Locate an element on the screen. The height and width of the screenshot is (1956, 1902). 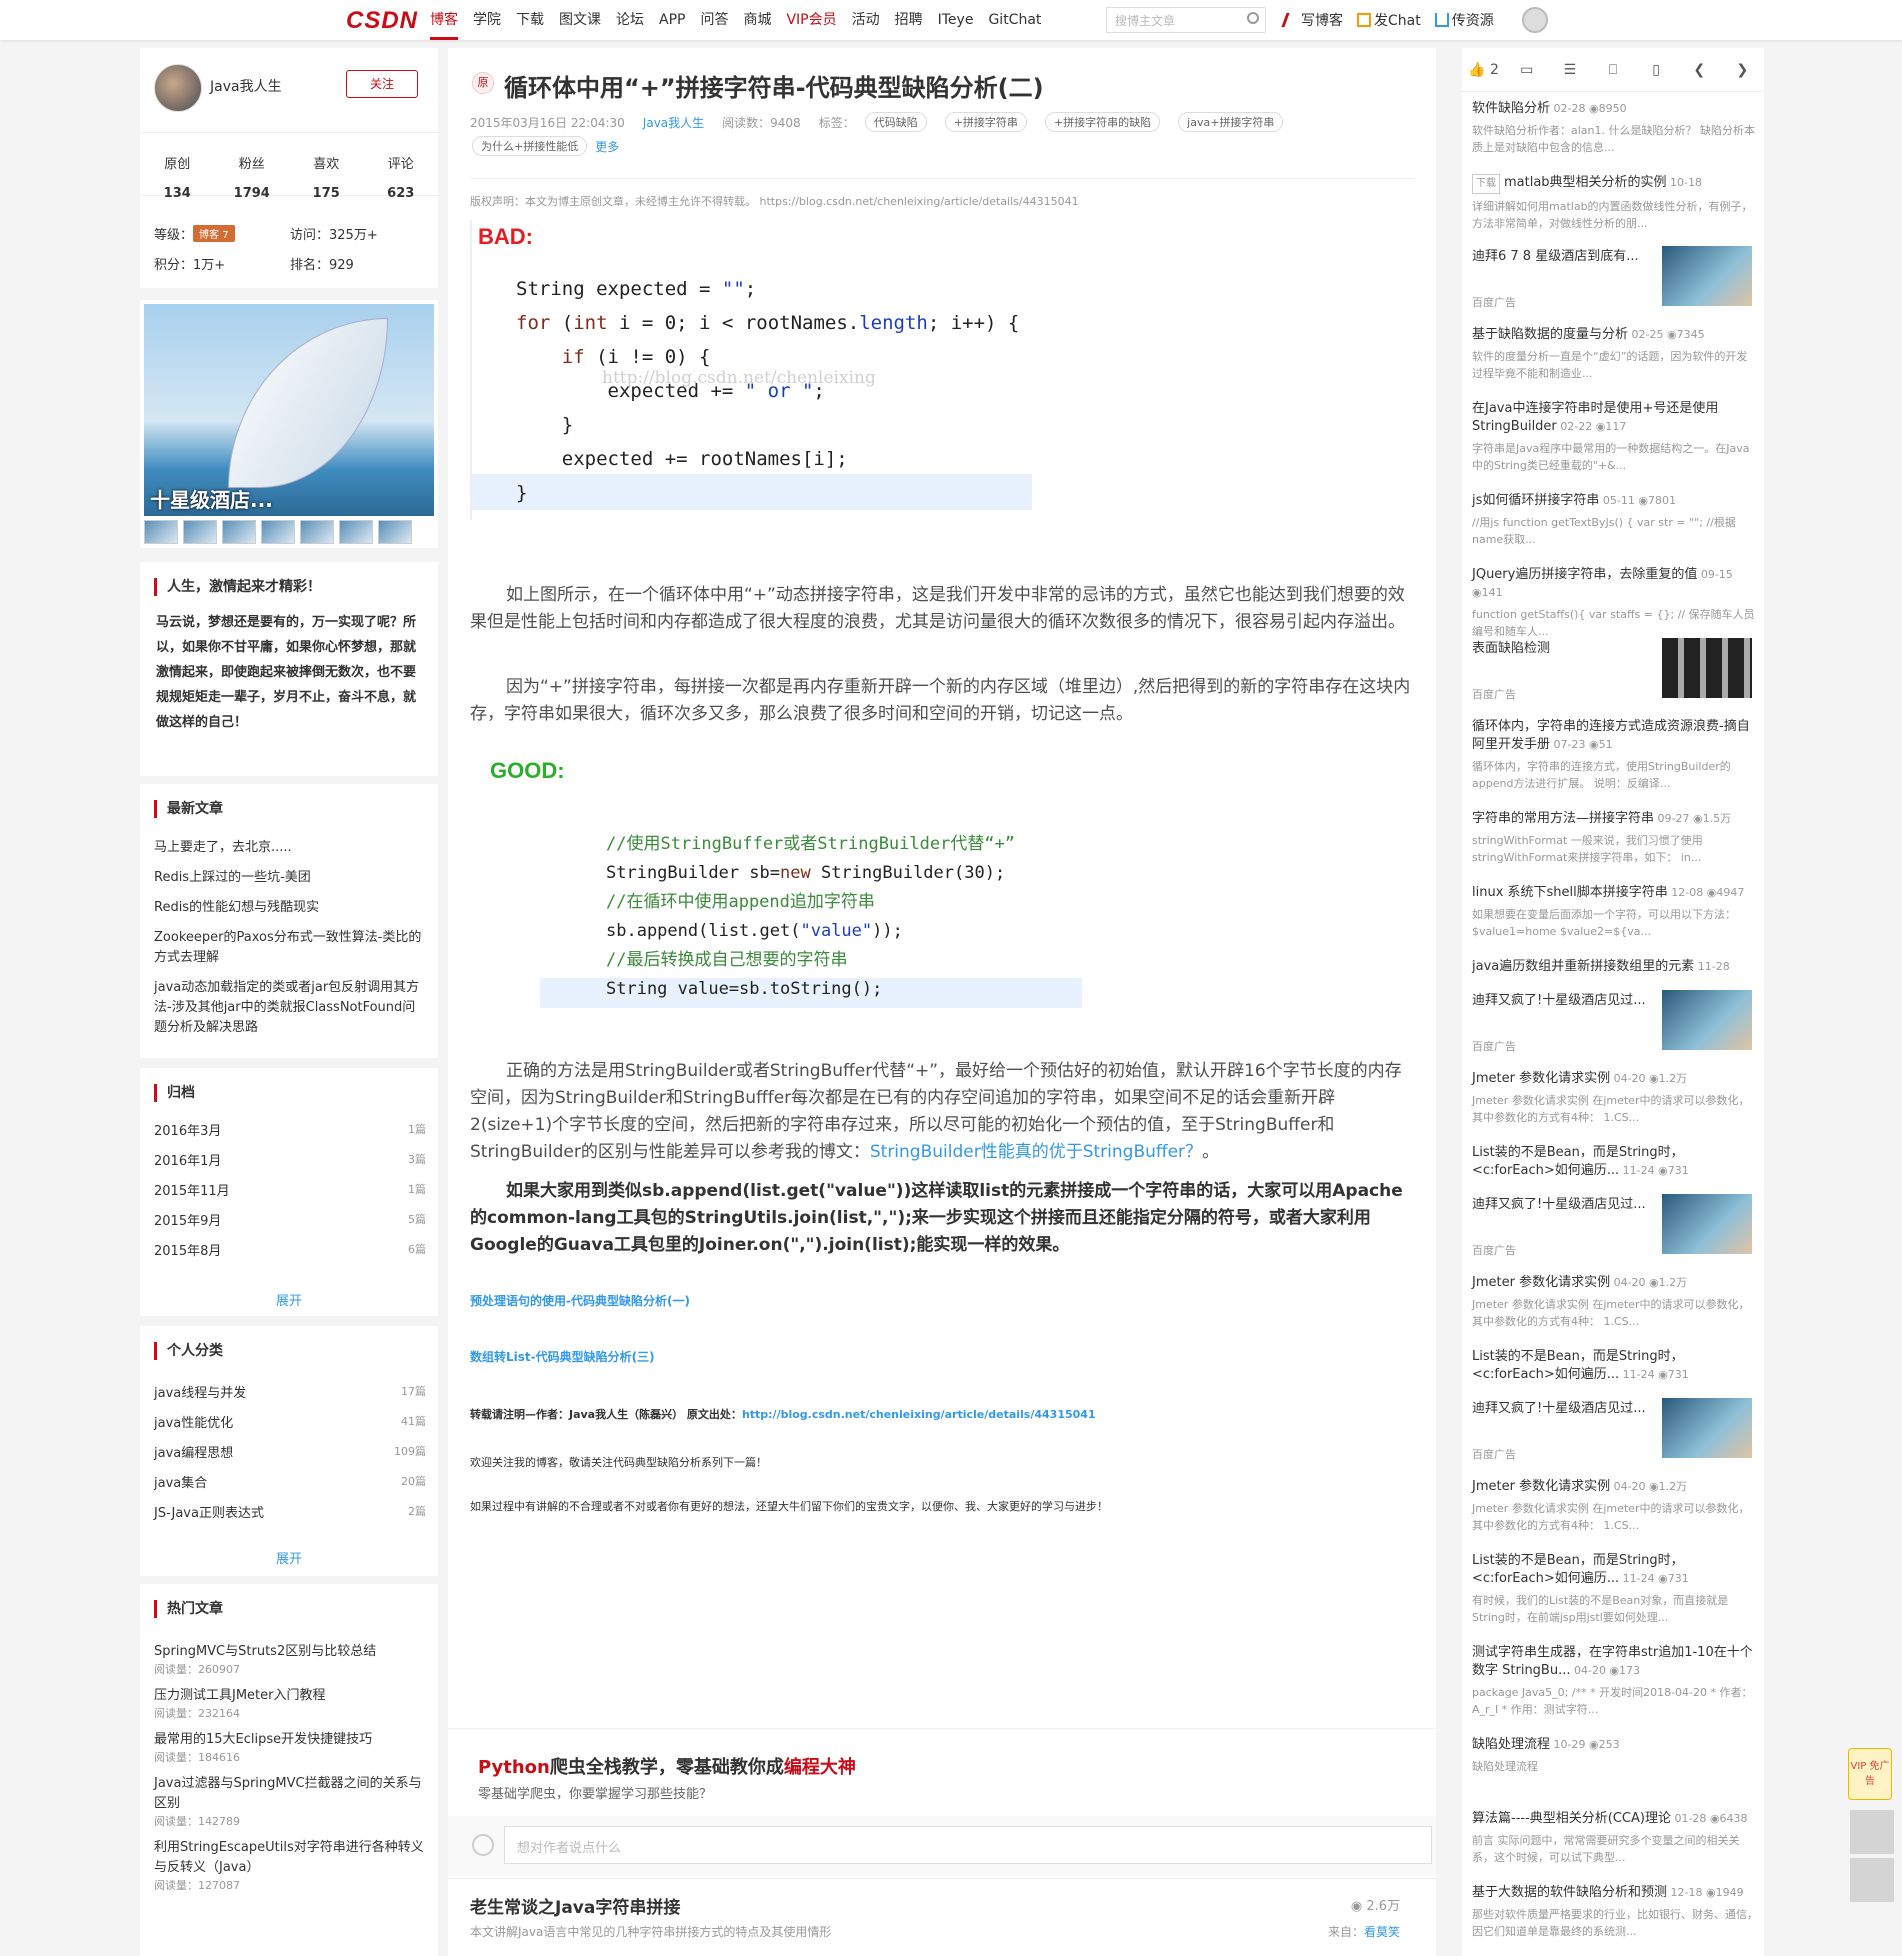
nav-iteye: ITeye is located at coordinates (956, 20).